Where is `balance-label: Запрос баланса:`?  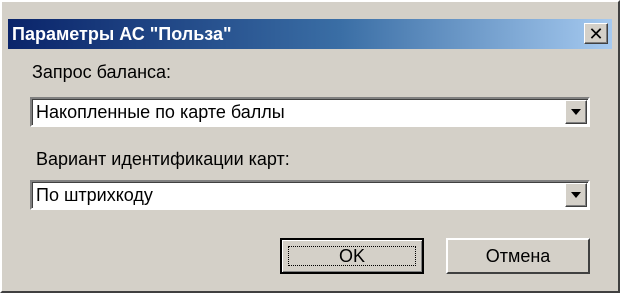
balance-label: Запрос баланса: is located at coordinates (102, 72).